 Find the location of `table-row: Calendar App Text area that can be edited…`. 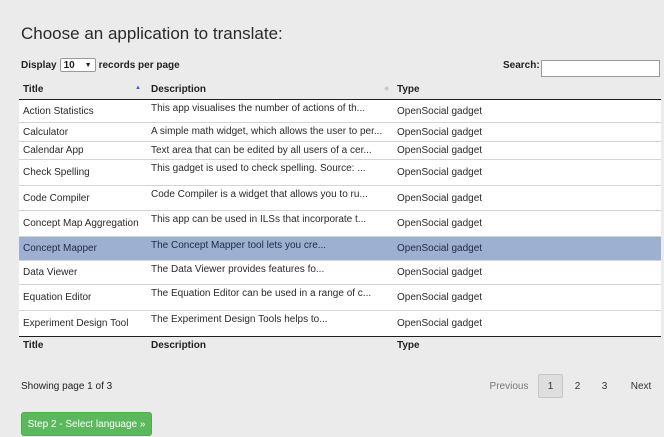

table-row: Calendar App Text area that can be edited… is located at coordinates (340, 150).